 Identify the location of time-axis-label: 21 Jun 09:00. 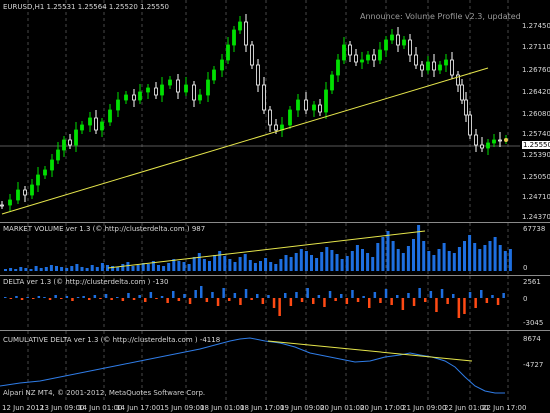
(424, 408).